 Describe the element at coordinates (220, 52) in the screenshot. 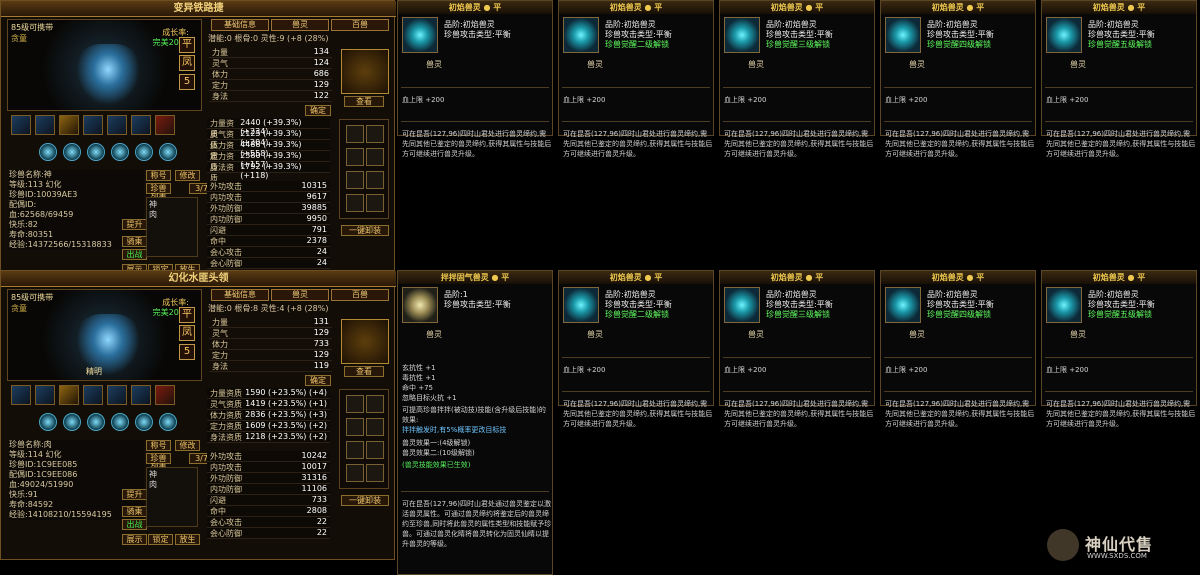

I see `stat-name: 力量` at that location.